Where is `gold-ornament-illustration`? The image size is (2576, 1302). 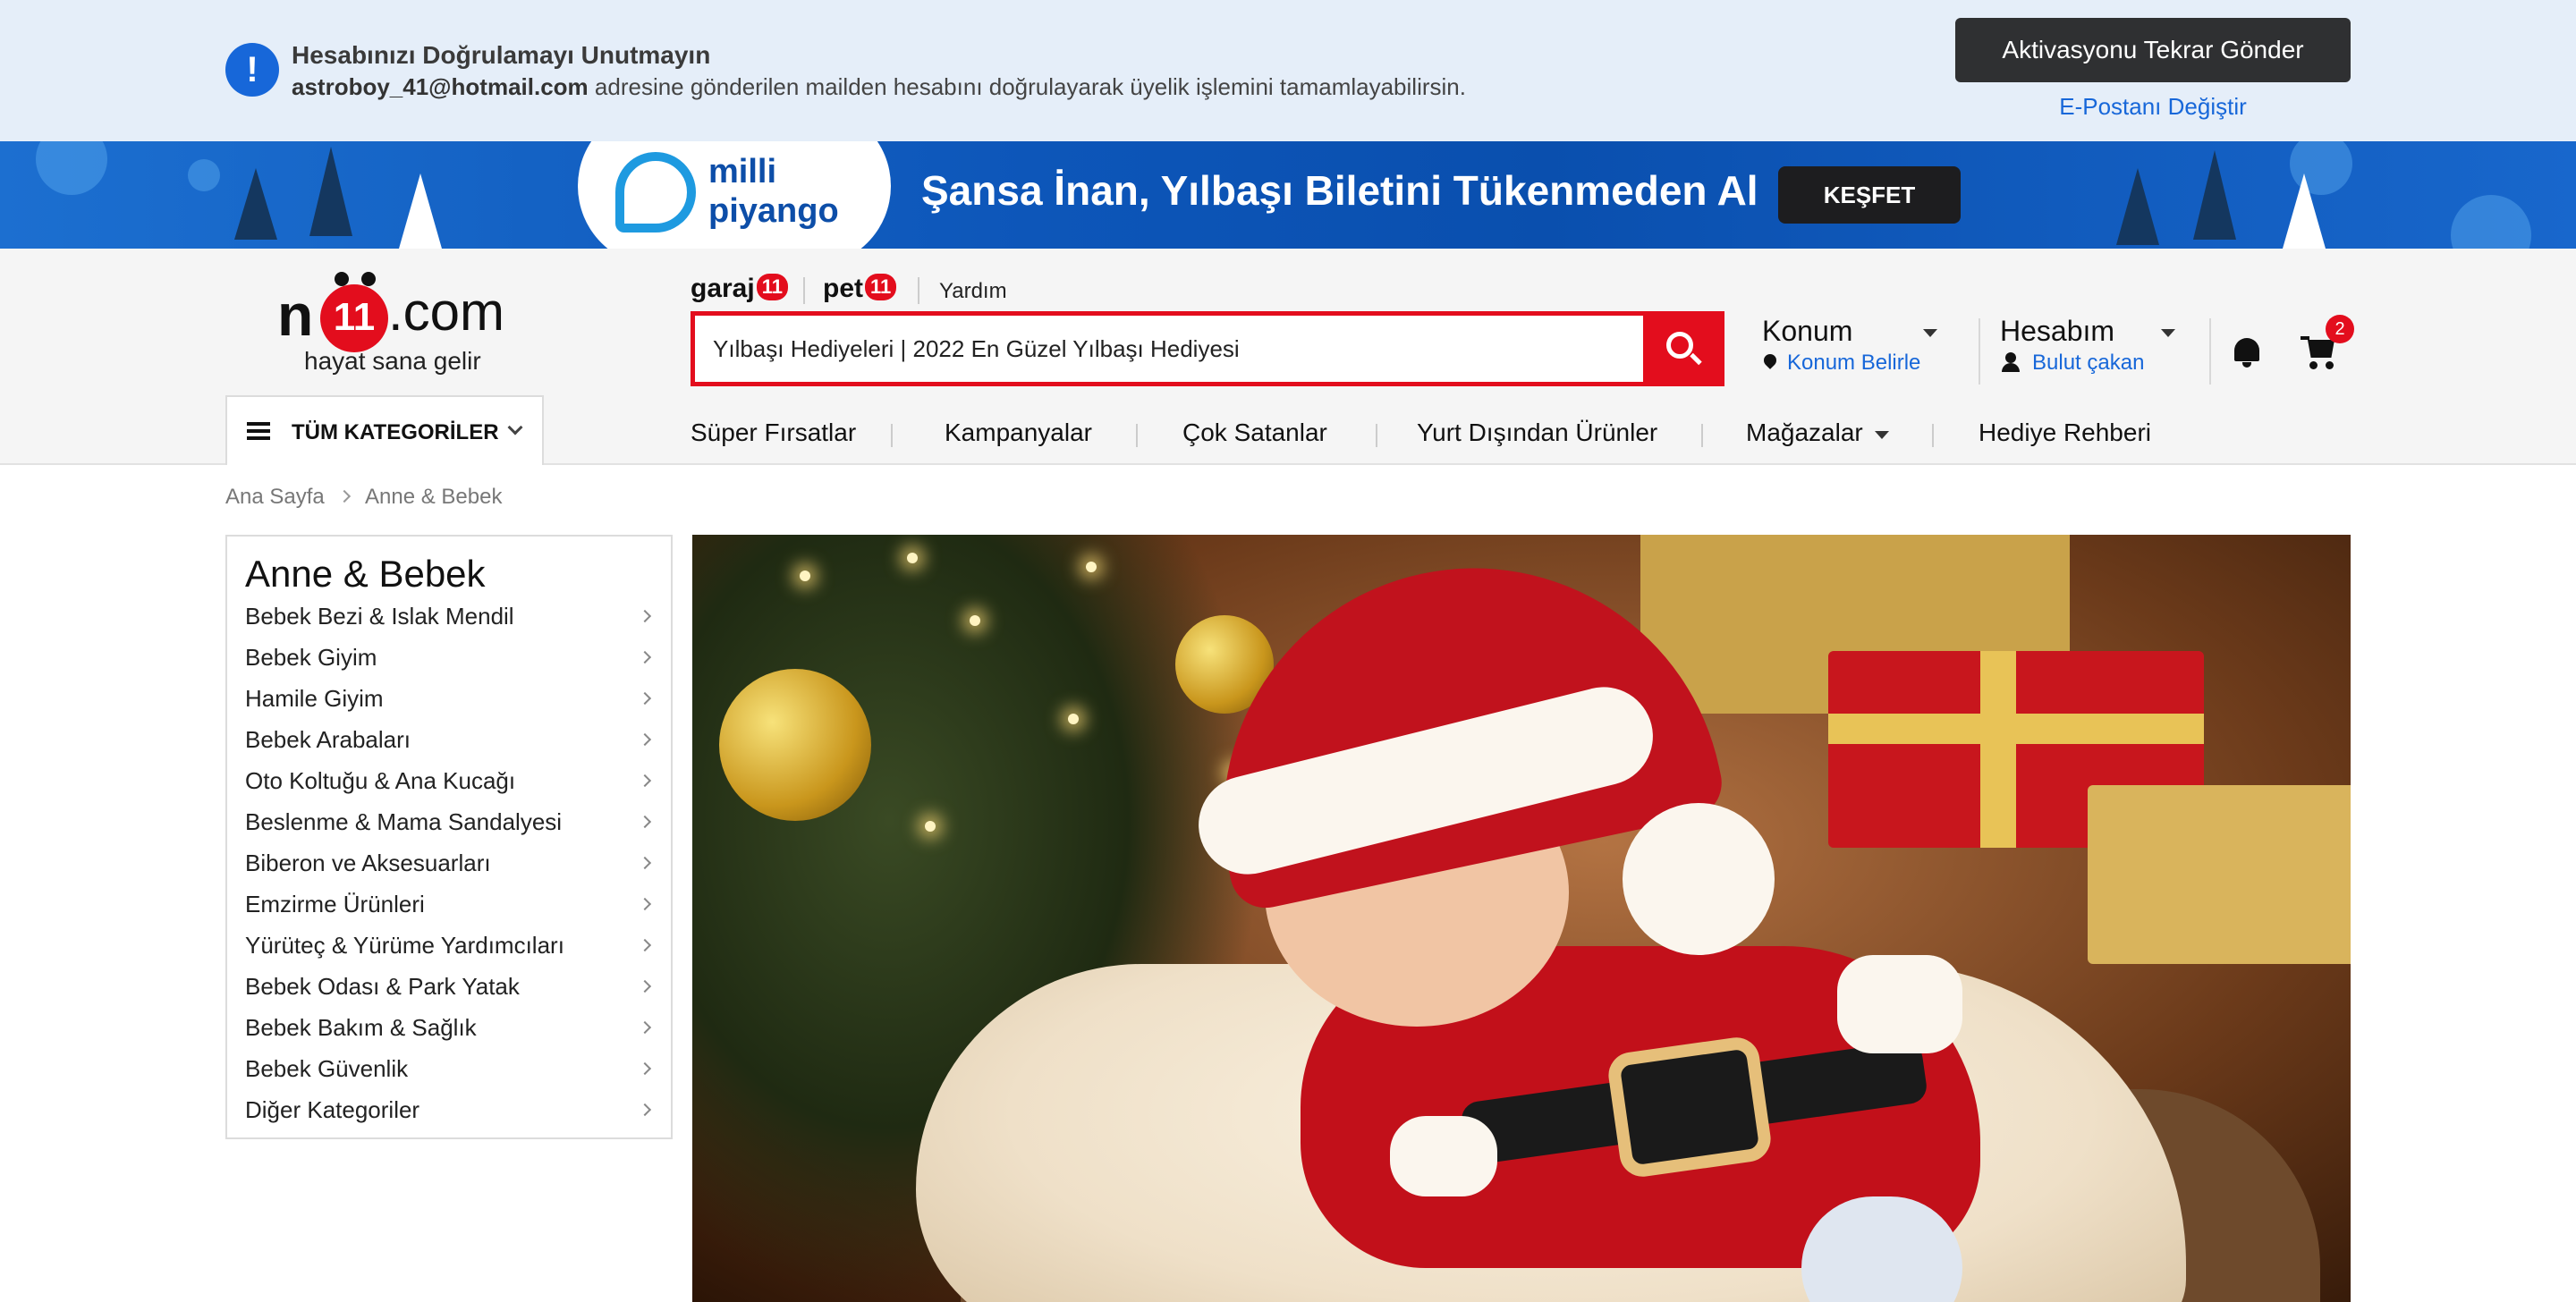 gold-ornament-illustration is located at coordinates (795, 745).